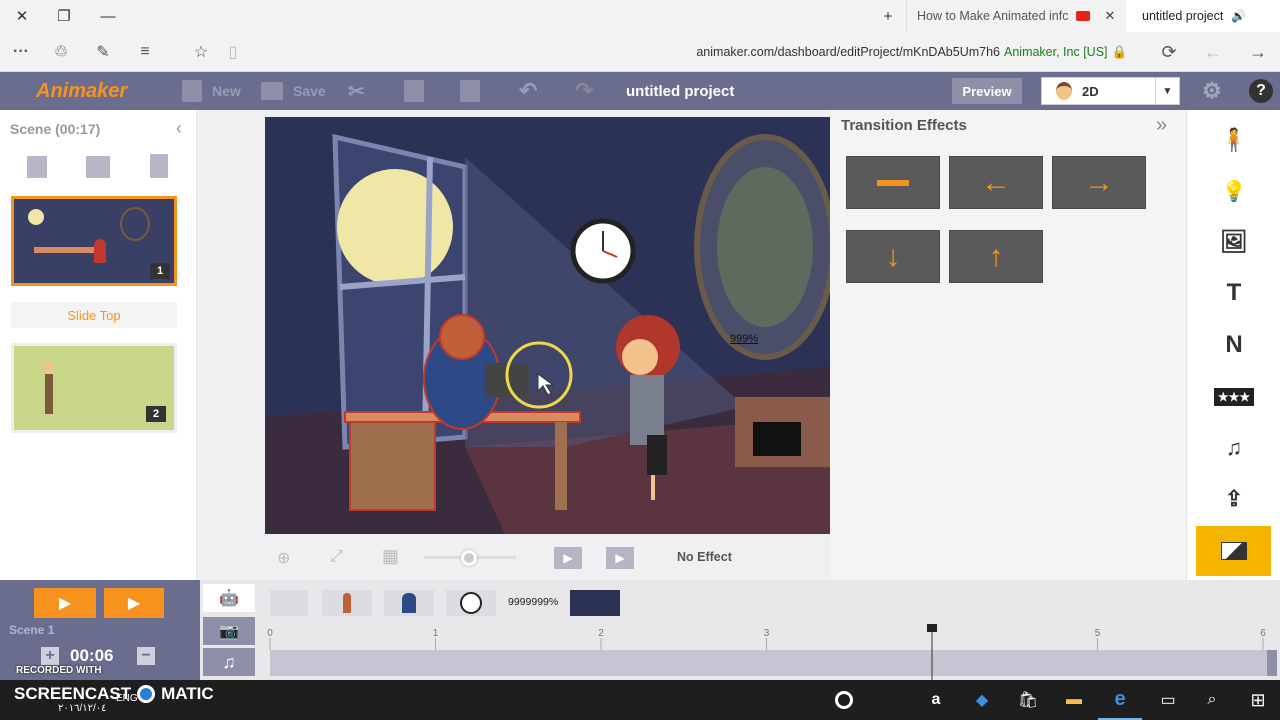  I want to click on paste-icon, so click(470, 91).